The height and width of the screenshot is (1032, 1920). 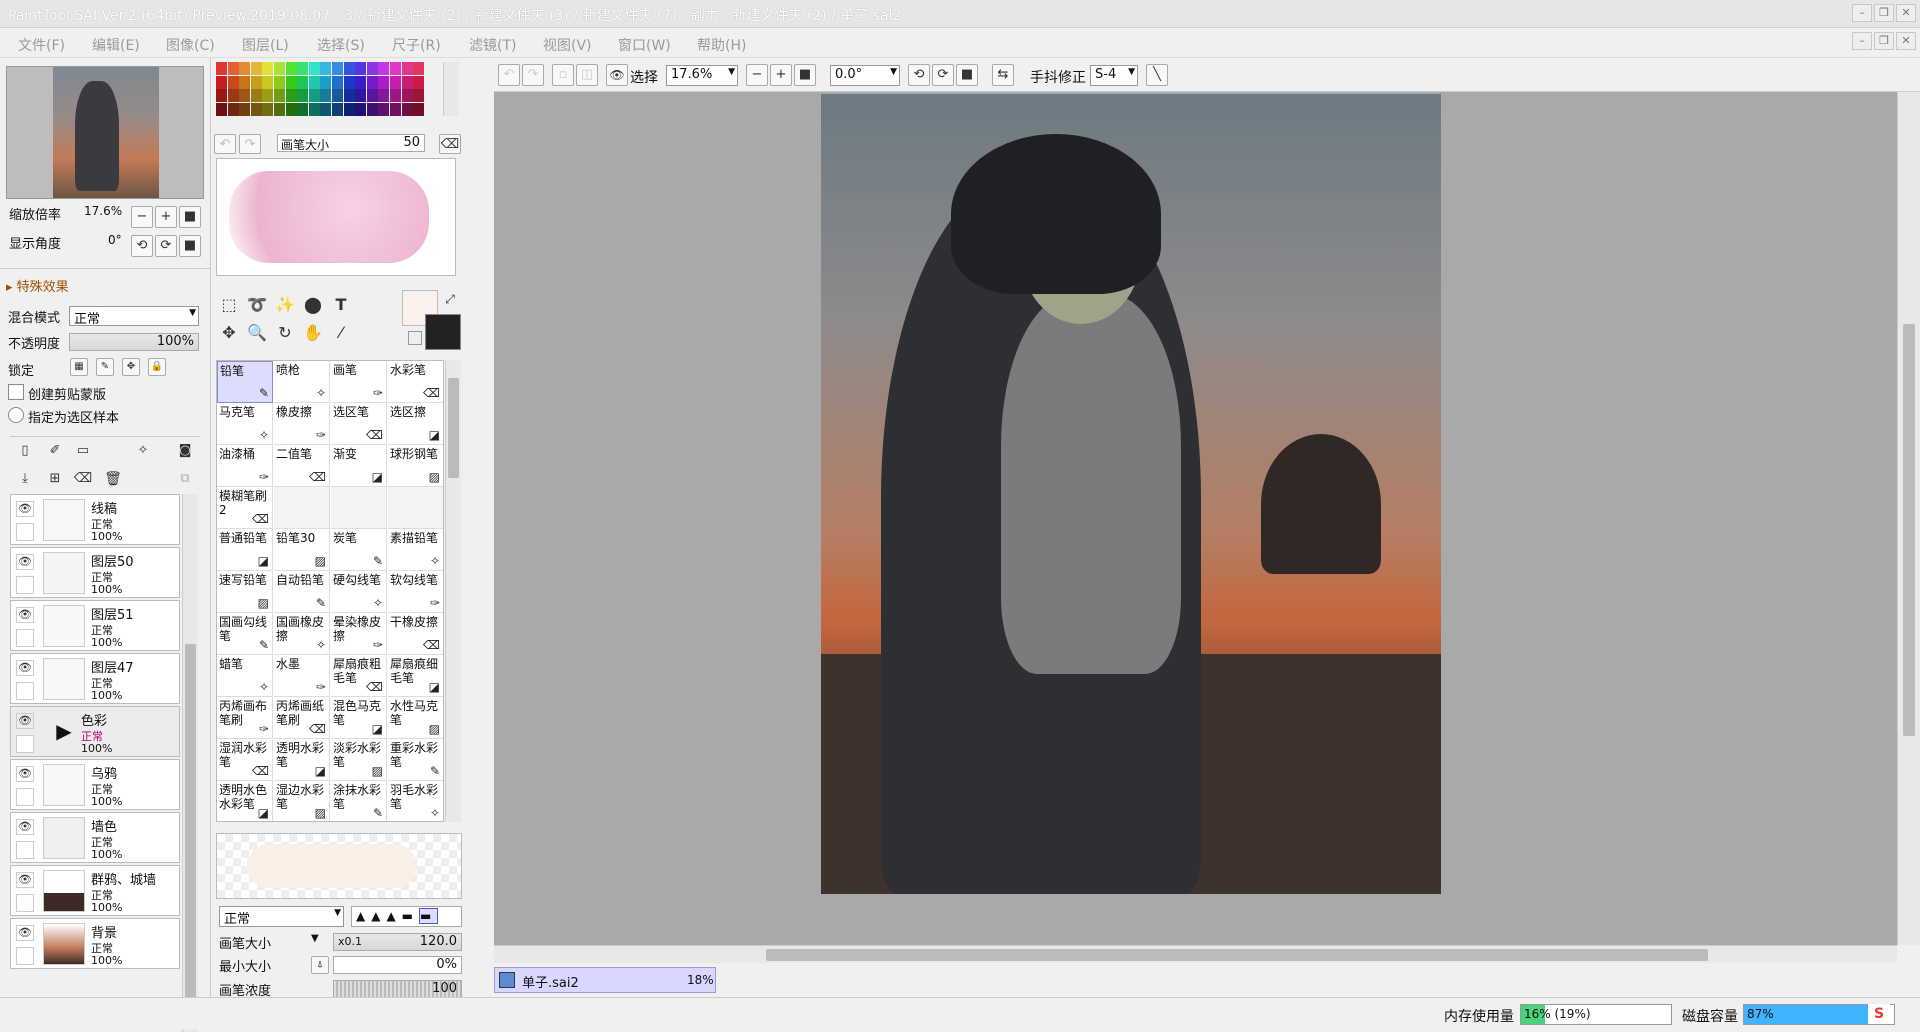 What do you see at coordinates (302, 424) in the screenshot?
I see `brush-slot: 橡皮擦 ✑` at bounding box center [302, 424].